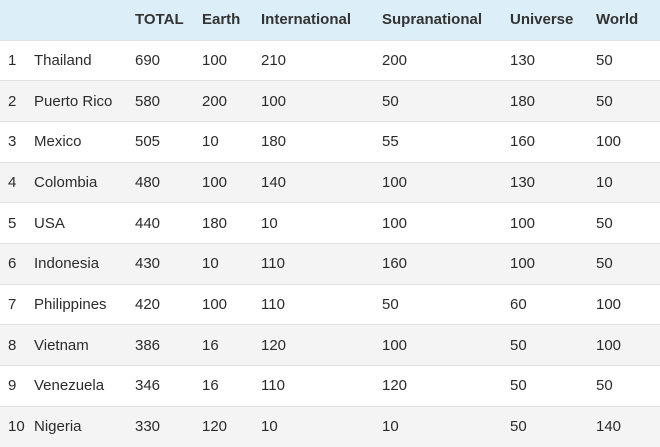 Image resolution: width=660 pixels, height=447 pixels. What do you see at coordinates (12, 345) in the screenshot?
I see `cell-rank: 8` at bounding box center [12, 345].